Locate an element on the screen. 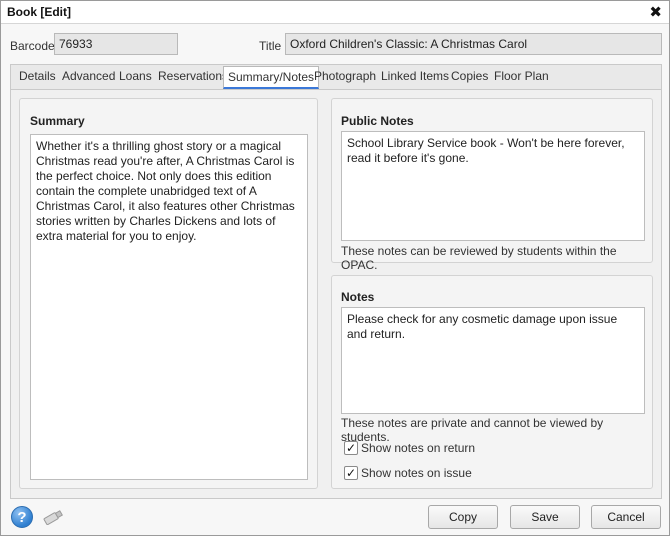 The height and width of the screenshot is (536, 670). copy-button: Copy is located at coordinates (463, 517).